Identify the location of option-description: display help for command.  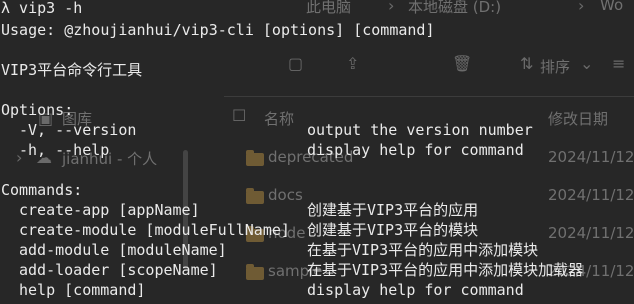
(415, 150).